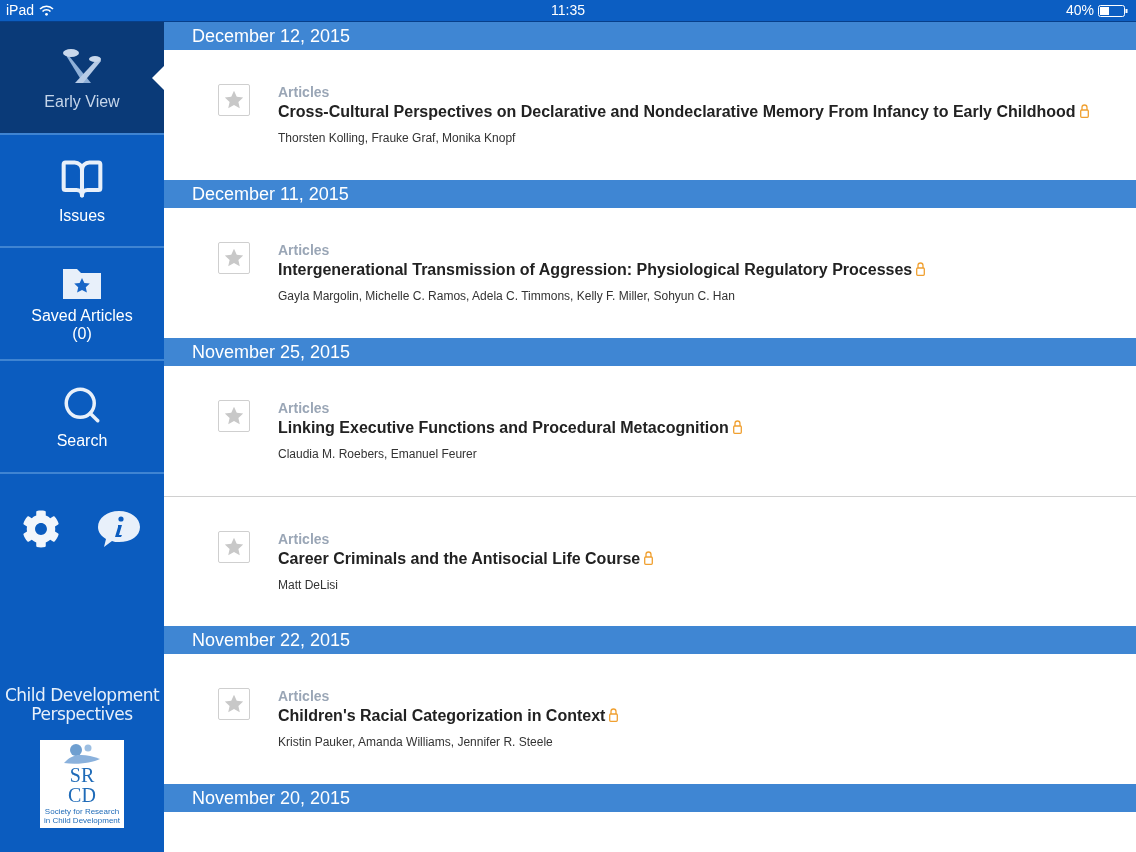  I want to click on splash-icon, so click(82, 754).